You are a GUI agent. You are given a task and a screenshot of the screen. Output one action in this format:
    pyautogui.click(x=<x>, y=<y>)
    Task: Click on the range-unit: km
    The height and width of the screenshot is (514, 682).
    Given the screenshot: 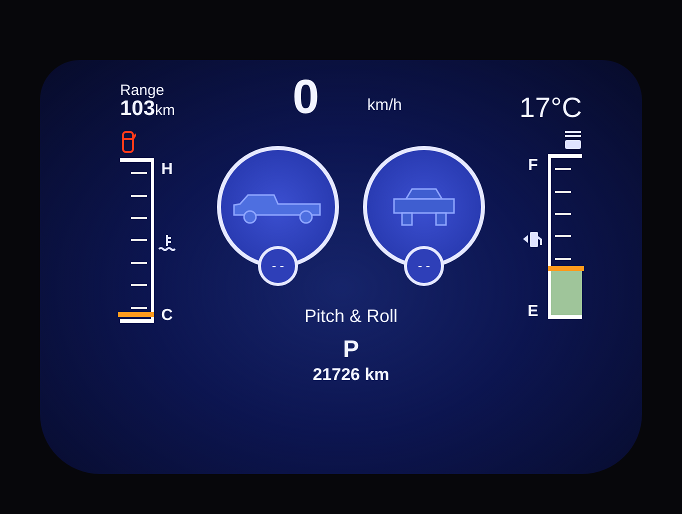 What is the action you would take?
    pyautogui.click(x=165, y=110)
    